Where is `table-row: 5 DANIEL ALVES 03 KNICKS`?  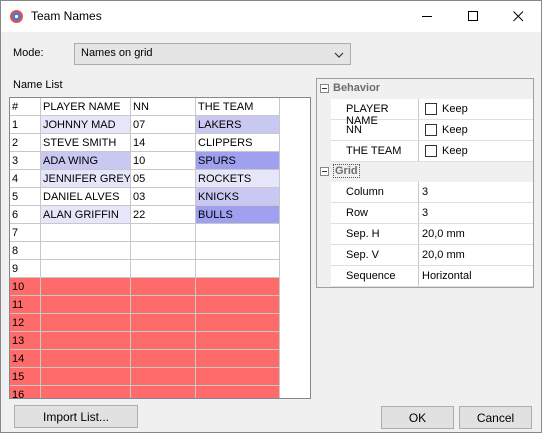 table-row: 5 DANIEL ALVES 03 KNICKS is located at coordinates (145, 197).